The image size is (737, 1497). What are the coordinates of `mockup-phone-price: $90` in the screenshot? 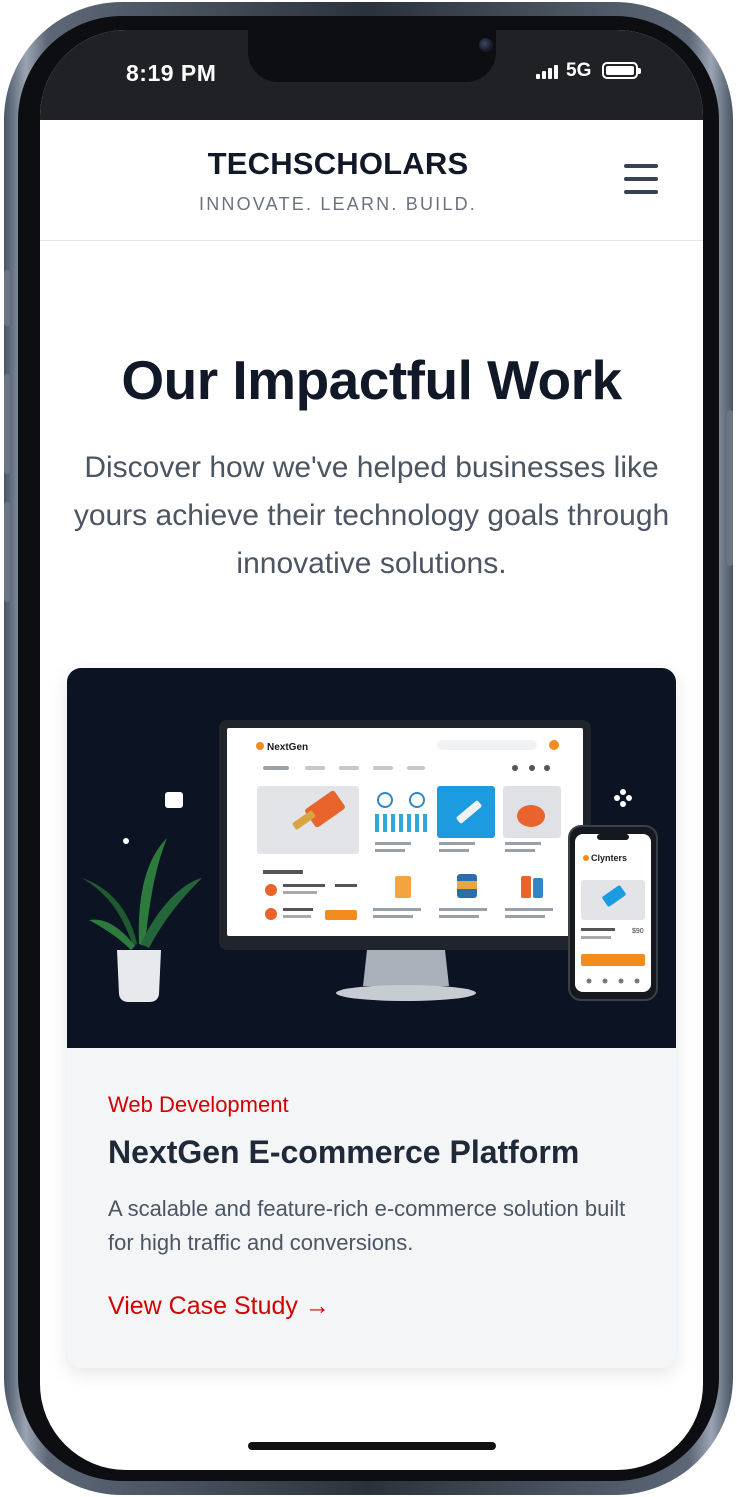 It's located at (638, 931).